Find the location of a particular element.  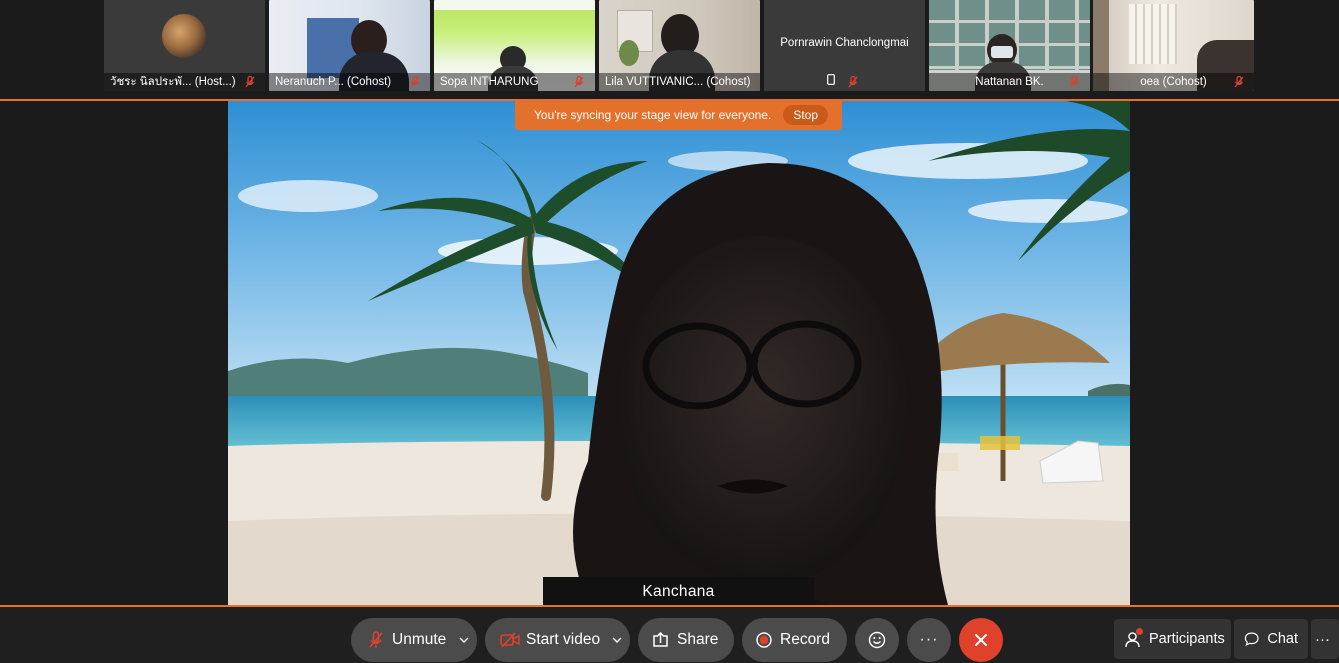

start-video-button: Start video is located at coordinates (557, 640).